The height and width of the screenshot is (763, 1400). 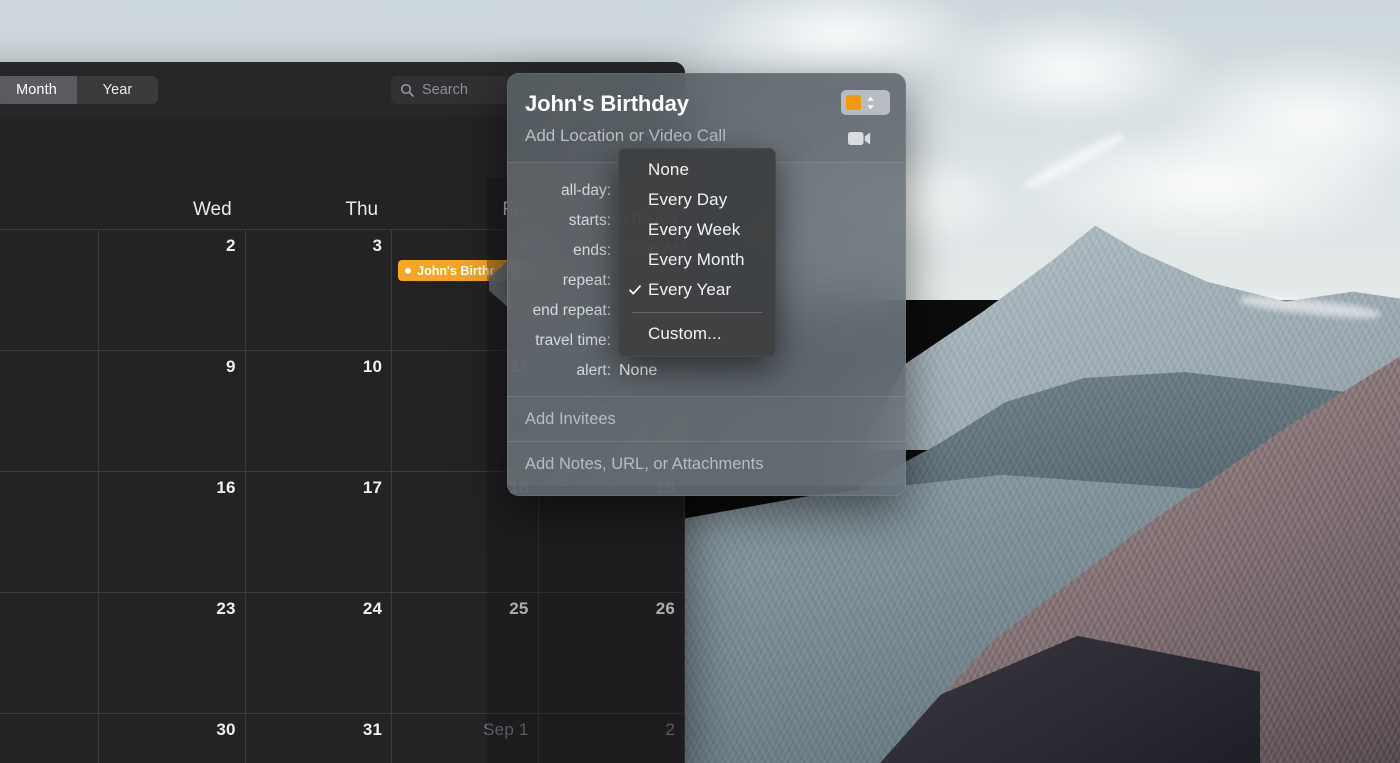 What do you see at coordinates (319, 532) in the screenshot?
I see `day-cell: 17` at bounding box center [319, 532].